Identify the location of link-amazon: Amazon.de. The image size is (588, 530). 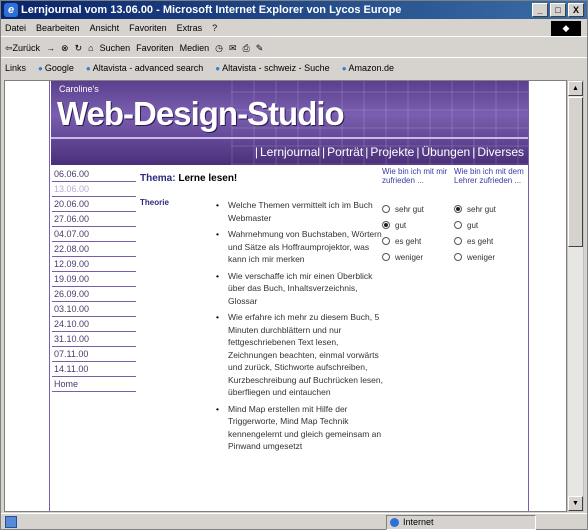
(368, 68).